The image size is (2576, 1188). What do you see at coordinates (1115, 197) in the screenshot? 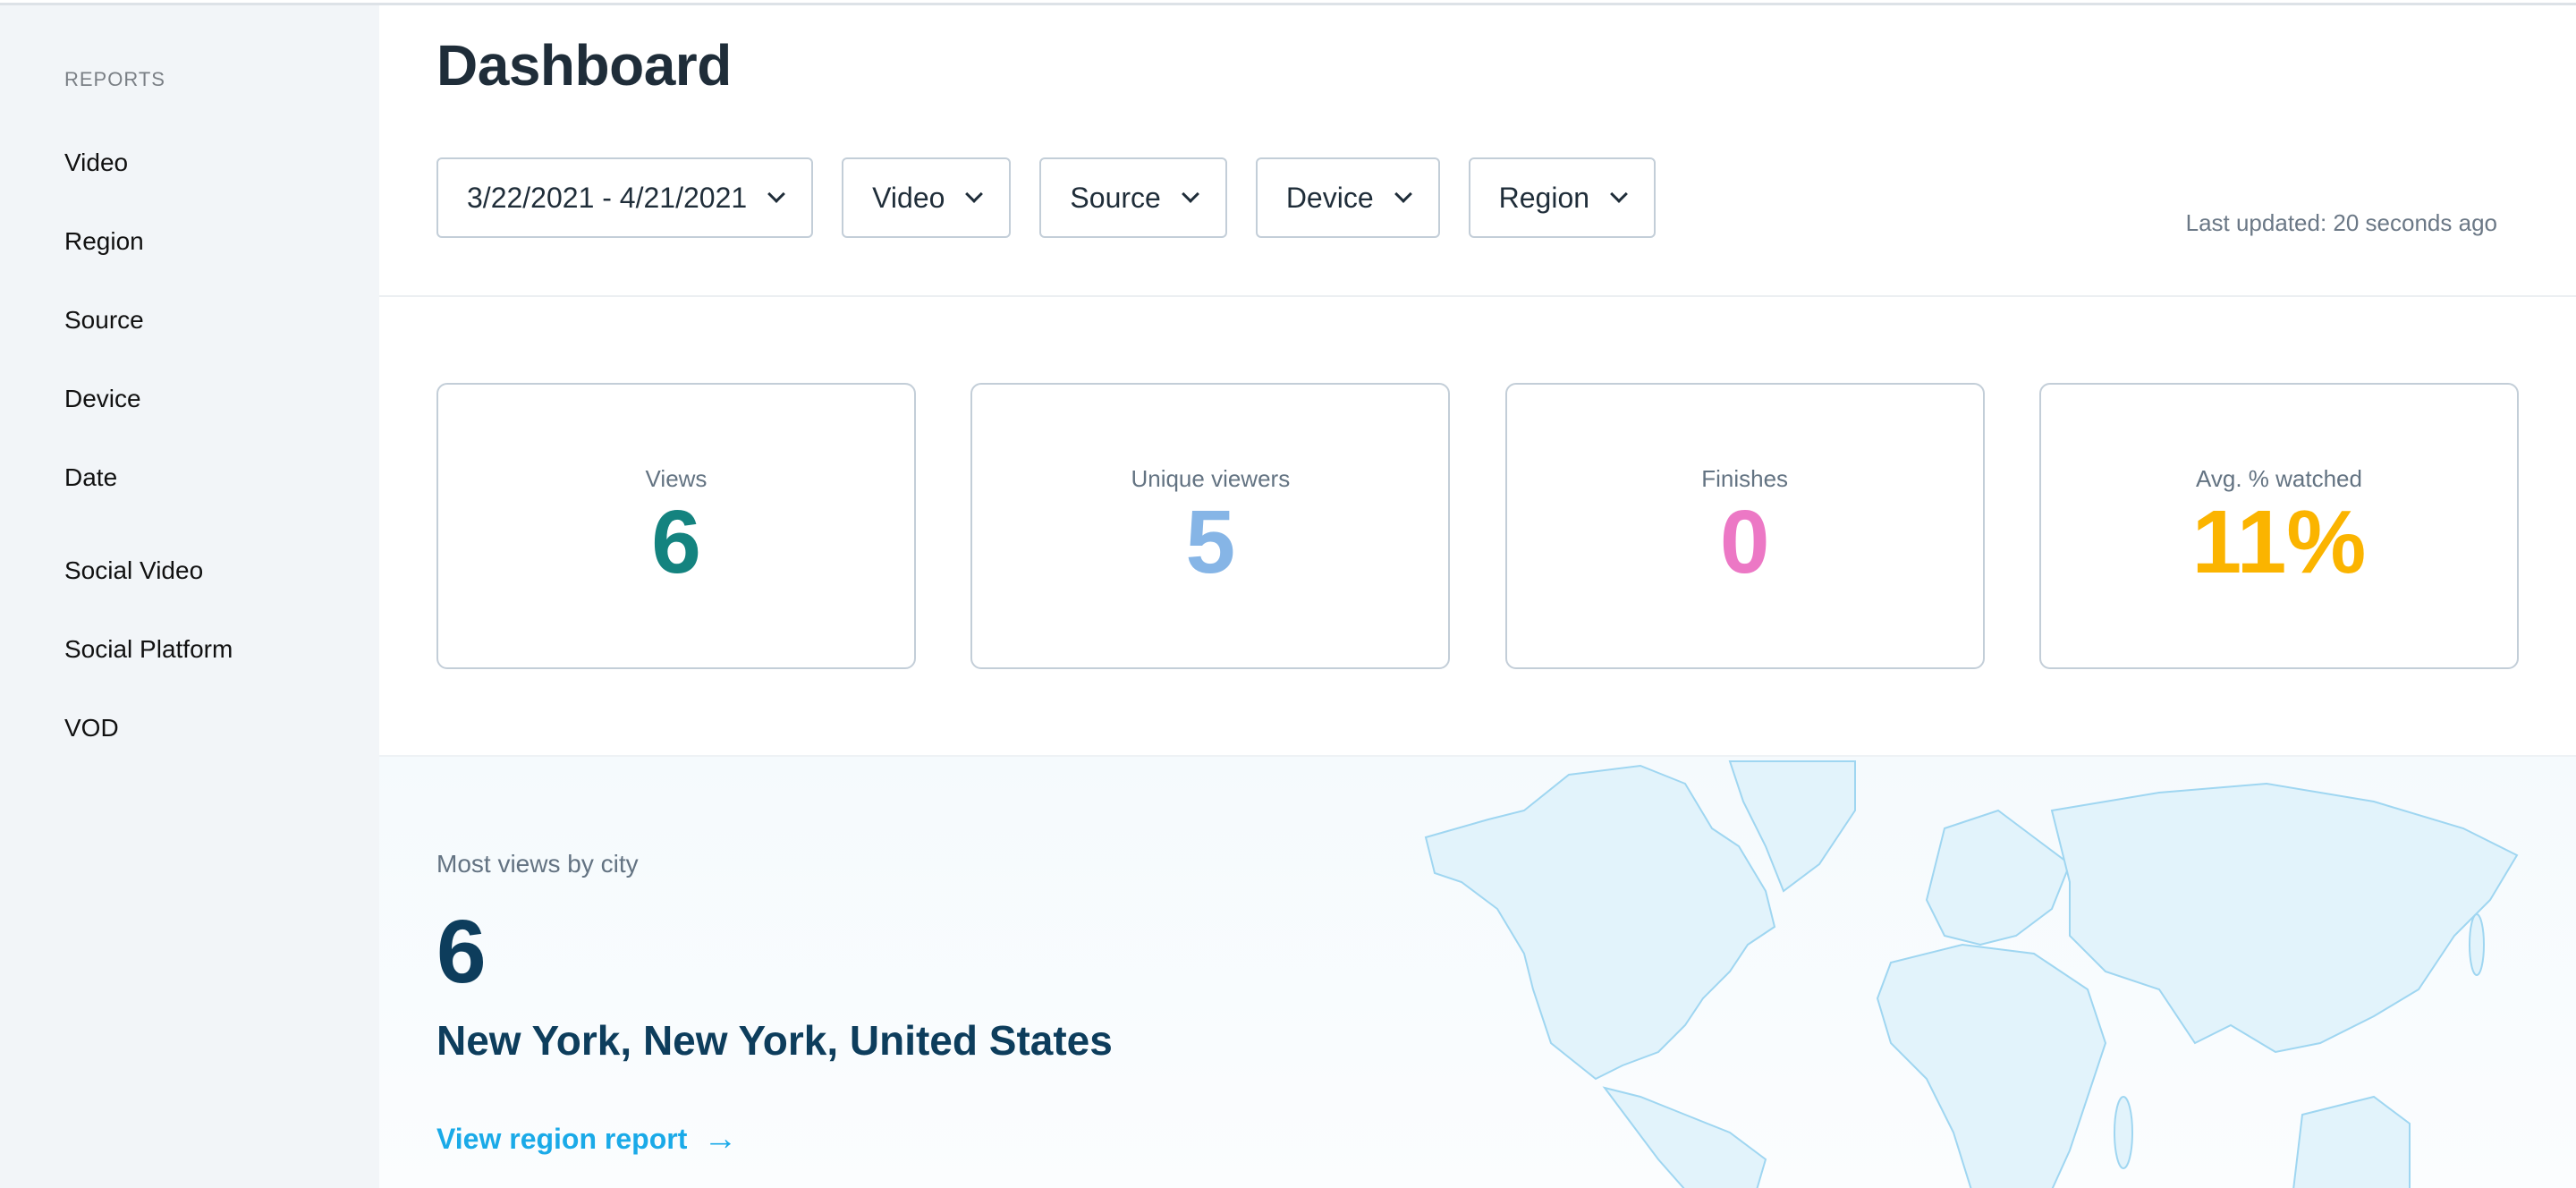
I see `source-filter-label: Source` at bounding box center [1115, 197].